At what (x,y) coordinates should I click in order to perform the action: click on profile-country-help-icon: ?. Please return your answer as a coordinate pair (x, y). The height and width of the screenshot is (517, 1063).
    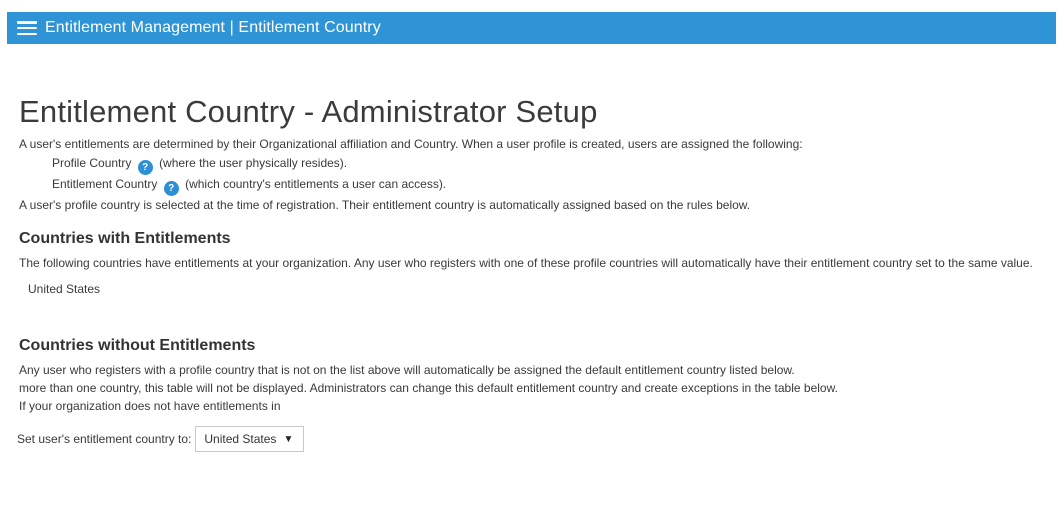
    Looking at the image, I should click on (145, 167).